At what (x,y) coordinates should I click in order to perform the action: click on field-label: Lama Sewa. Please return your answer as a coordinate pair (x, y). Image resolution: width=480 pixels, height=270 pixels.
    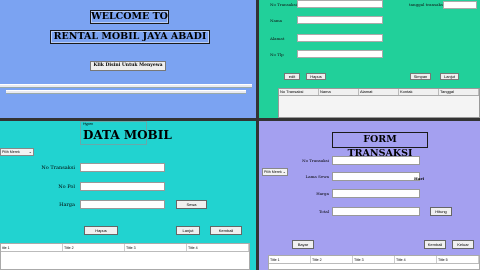
    Looking at the image, I should click on (317, 176).